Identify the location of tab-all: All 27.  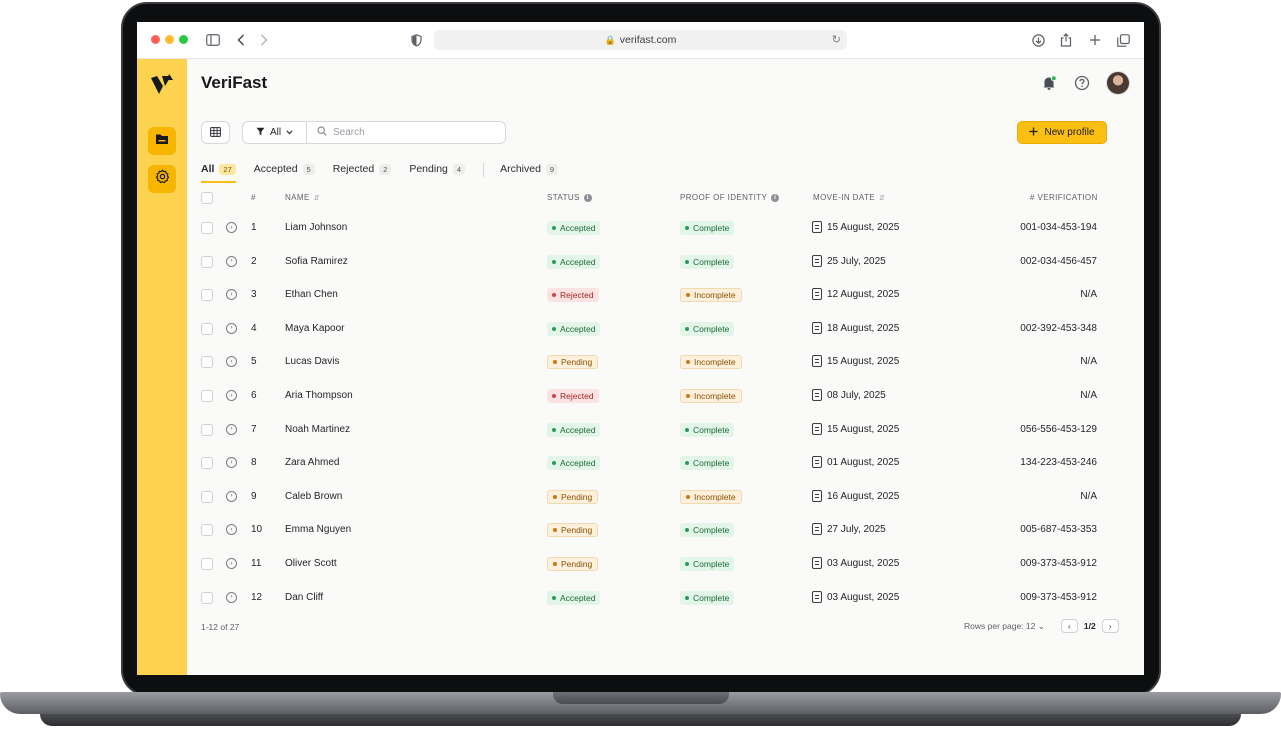
(218, 173).